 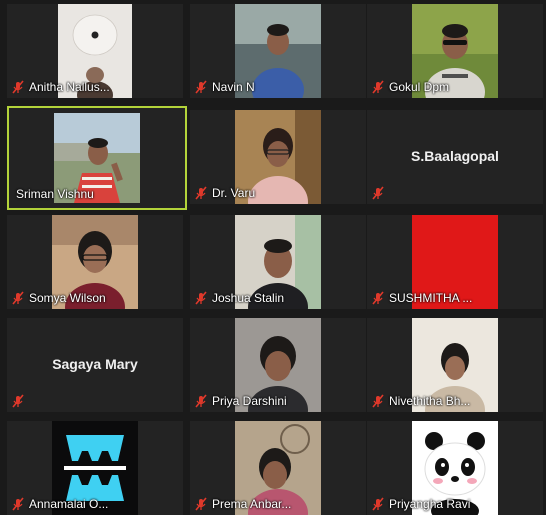 I want to click on participant-tile: S.Baalagopal, so click(x=455, y=157).